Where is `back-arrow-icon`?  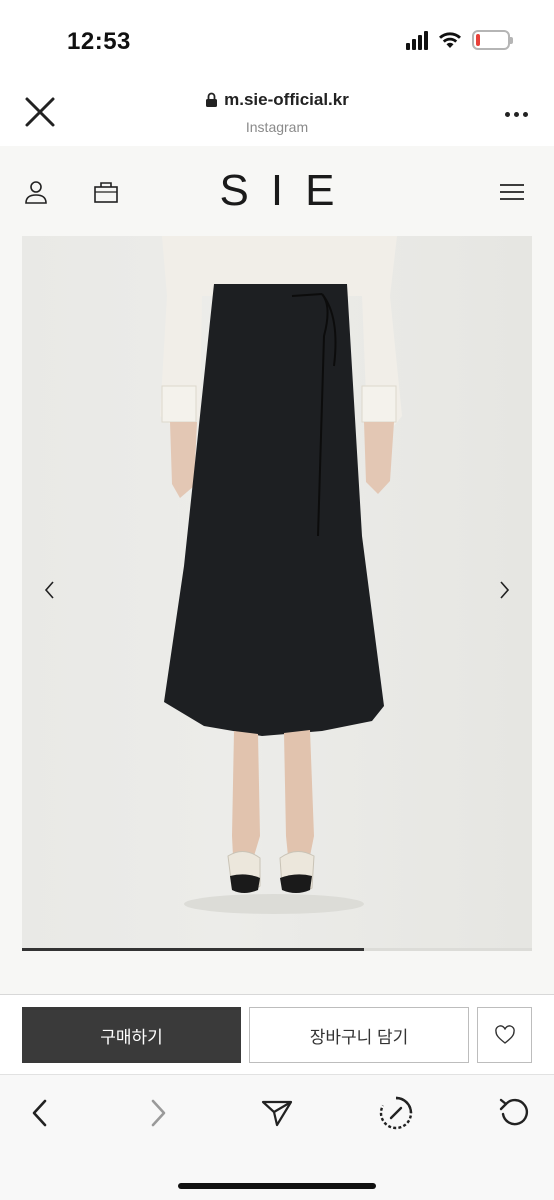
back-arrow-icon is located at coordinates (39, 1113).